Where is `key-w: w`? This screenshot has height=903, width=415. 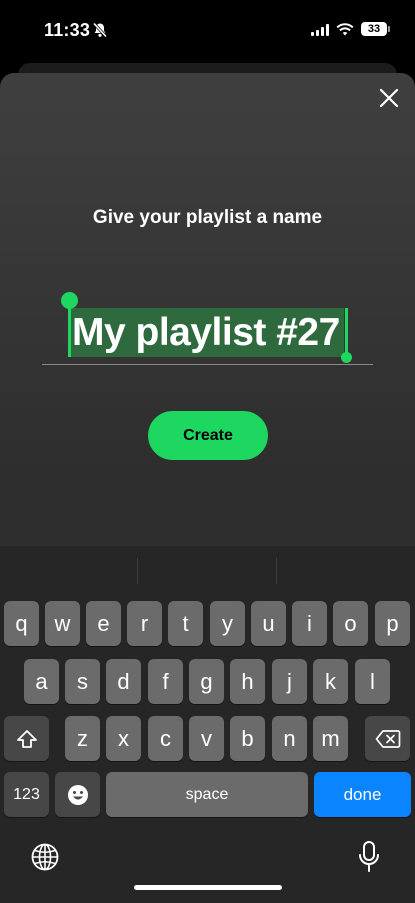
key-w: w is located at coordinates (62, 623).